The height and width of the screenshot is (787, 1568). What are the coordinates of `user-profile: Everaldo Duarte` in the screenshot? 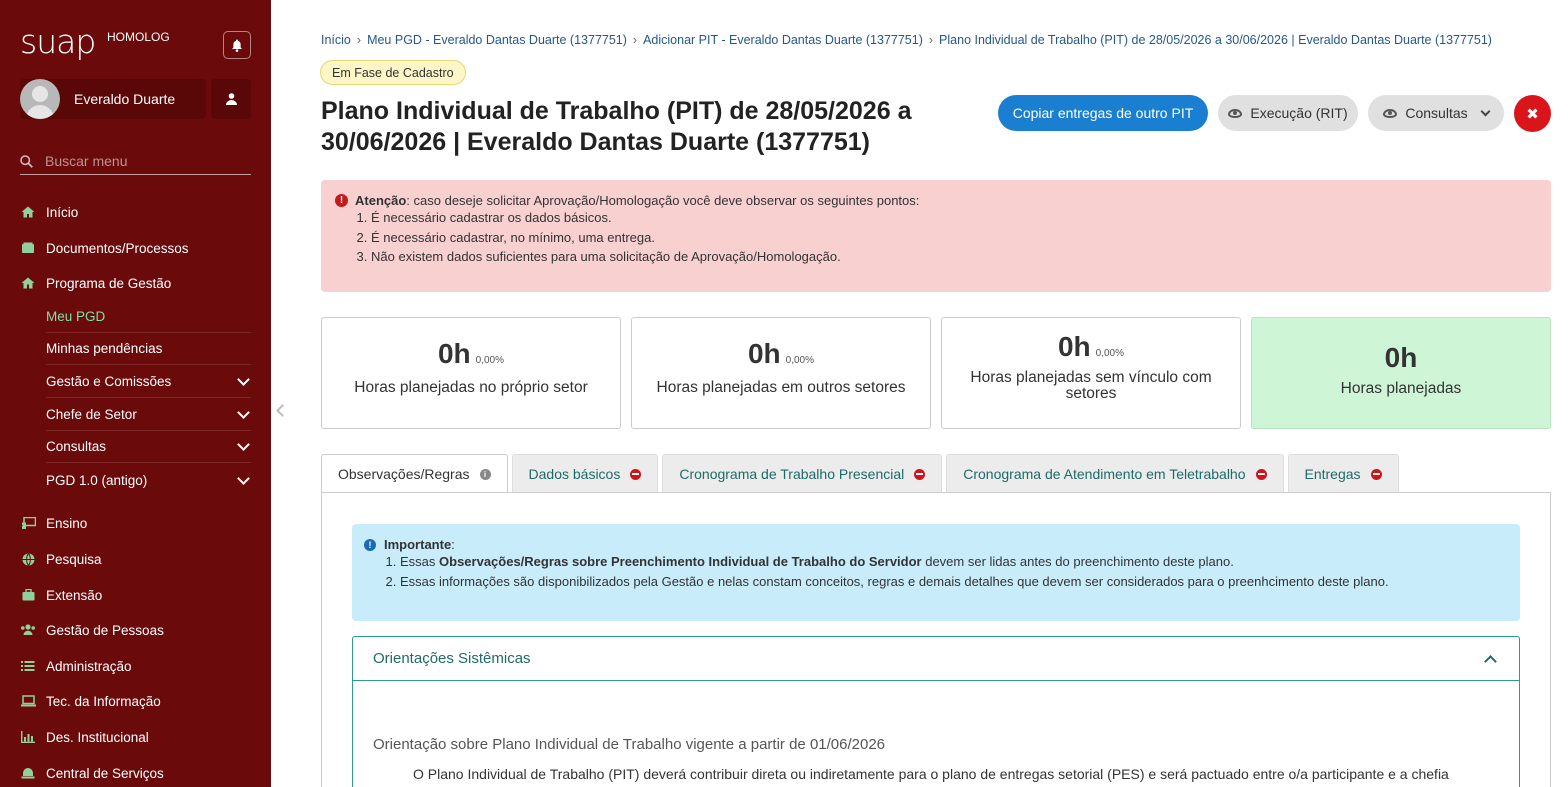 It's located at (113, 99).